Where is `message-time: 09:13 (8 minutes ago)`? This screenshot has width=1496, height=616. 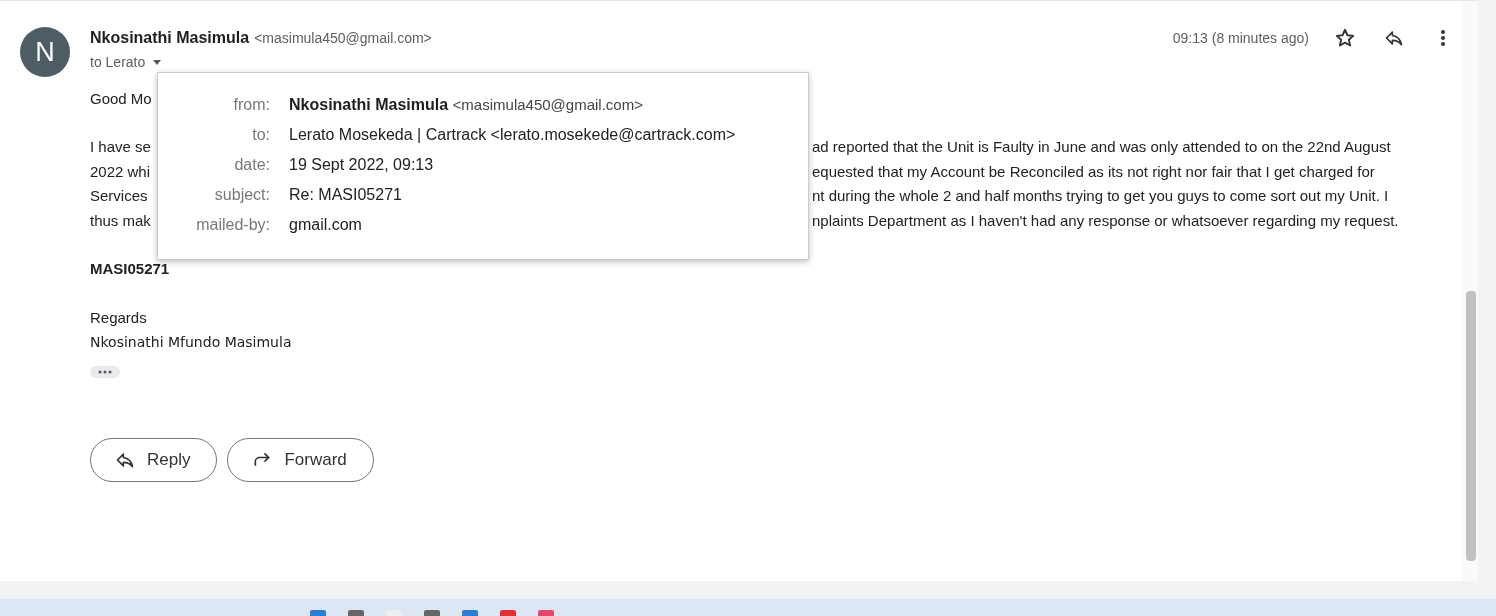 message-time: 09:13 (8 minutes ago) is located at coordinates (1240, 38).